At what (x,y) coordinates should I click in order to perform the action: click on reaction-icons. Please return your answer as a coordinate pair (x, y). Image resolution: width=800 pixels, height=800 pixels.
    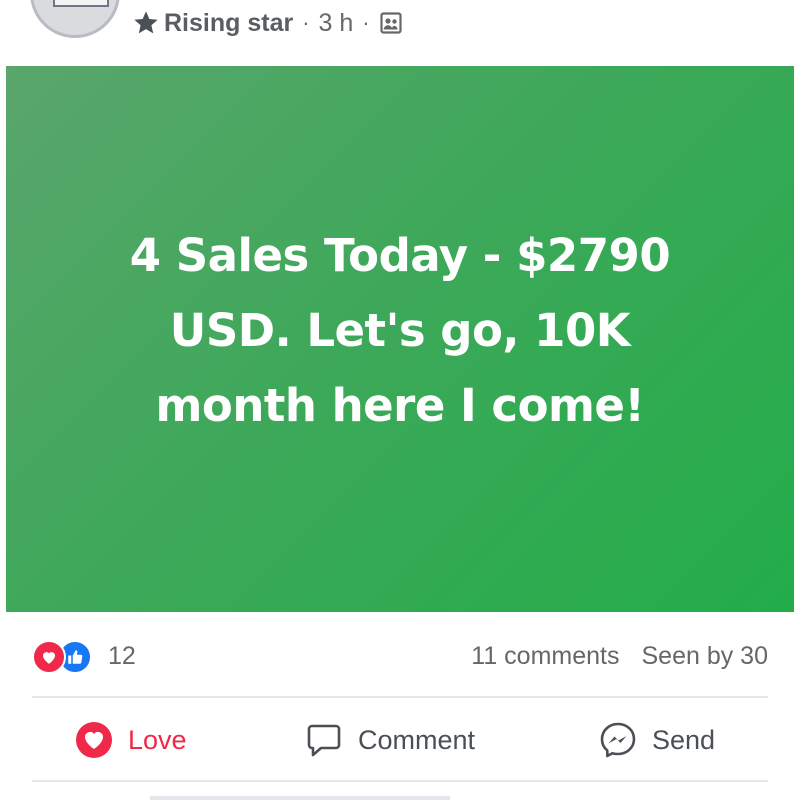
    Looking at the image, I should click on (68, 657).